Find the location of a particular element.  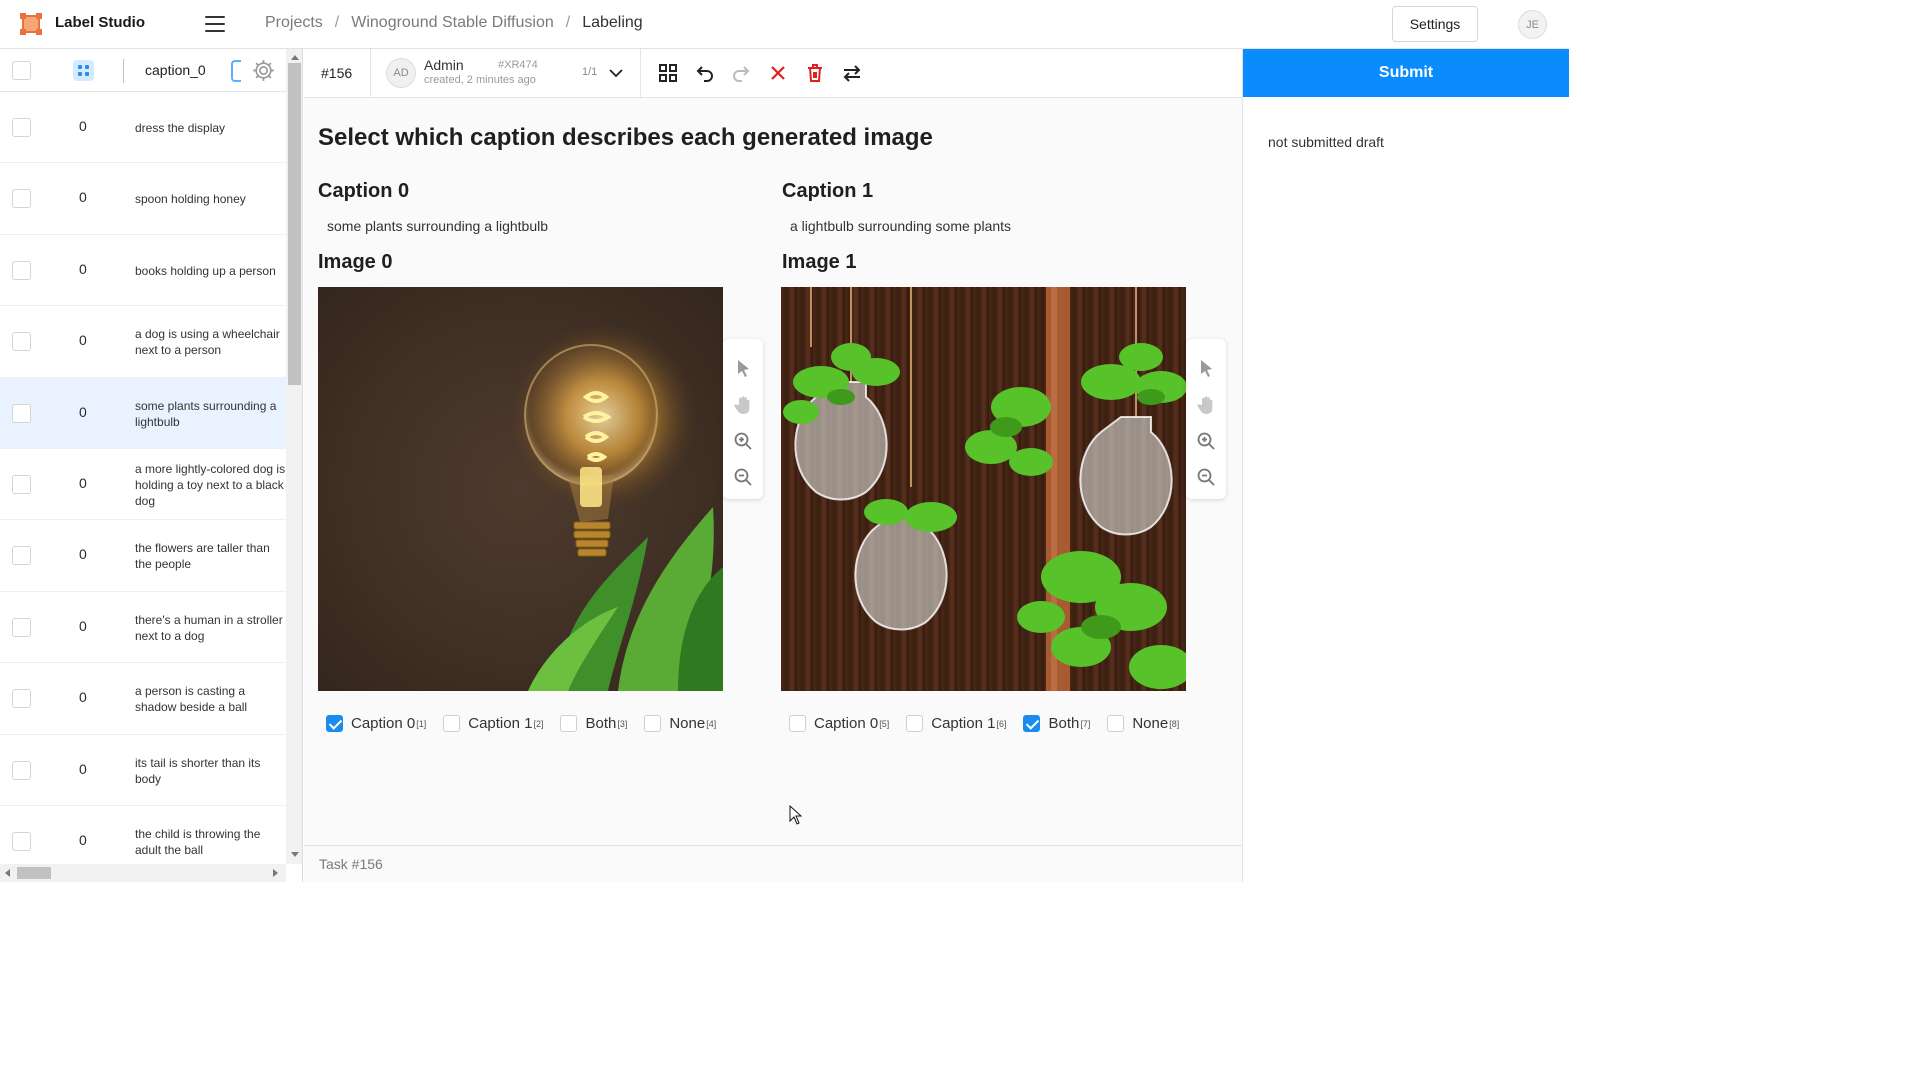

horizontal-scrollbar is located at coordinates (143, 873).